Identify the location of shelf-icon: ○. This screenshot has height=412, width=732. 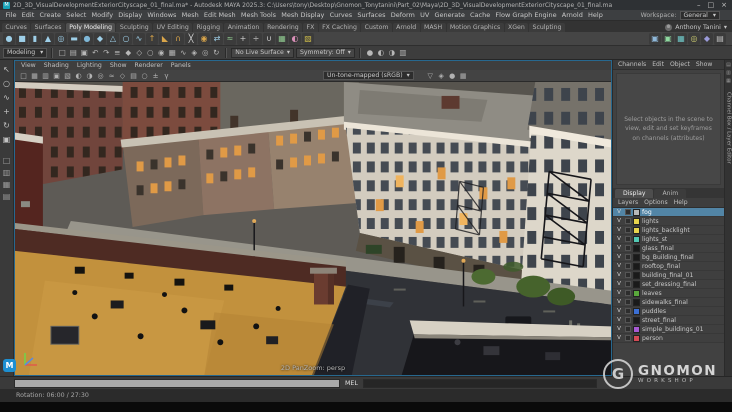
(126, 38).